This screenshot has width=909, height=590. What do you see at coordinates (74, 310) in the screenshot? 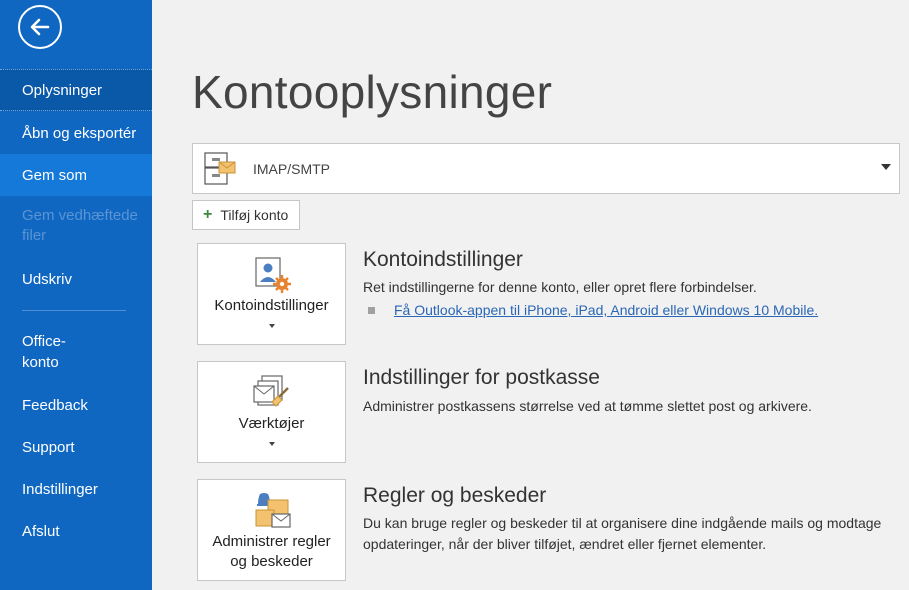
I see `sidebar-divider` at bounding box center [74, 310].